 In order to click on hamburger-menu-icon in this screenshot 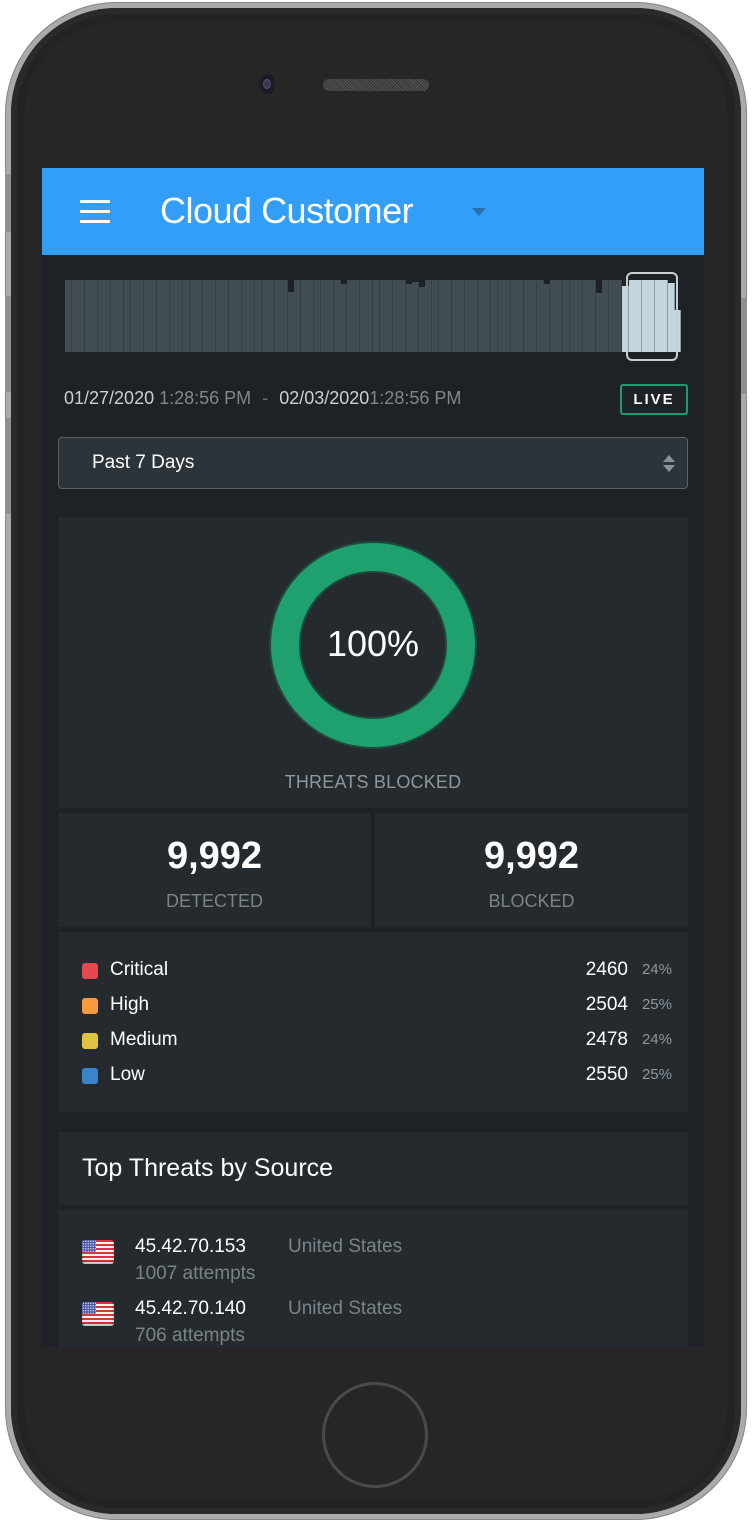, I will do `click(95, 212)`.